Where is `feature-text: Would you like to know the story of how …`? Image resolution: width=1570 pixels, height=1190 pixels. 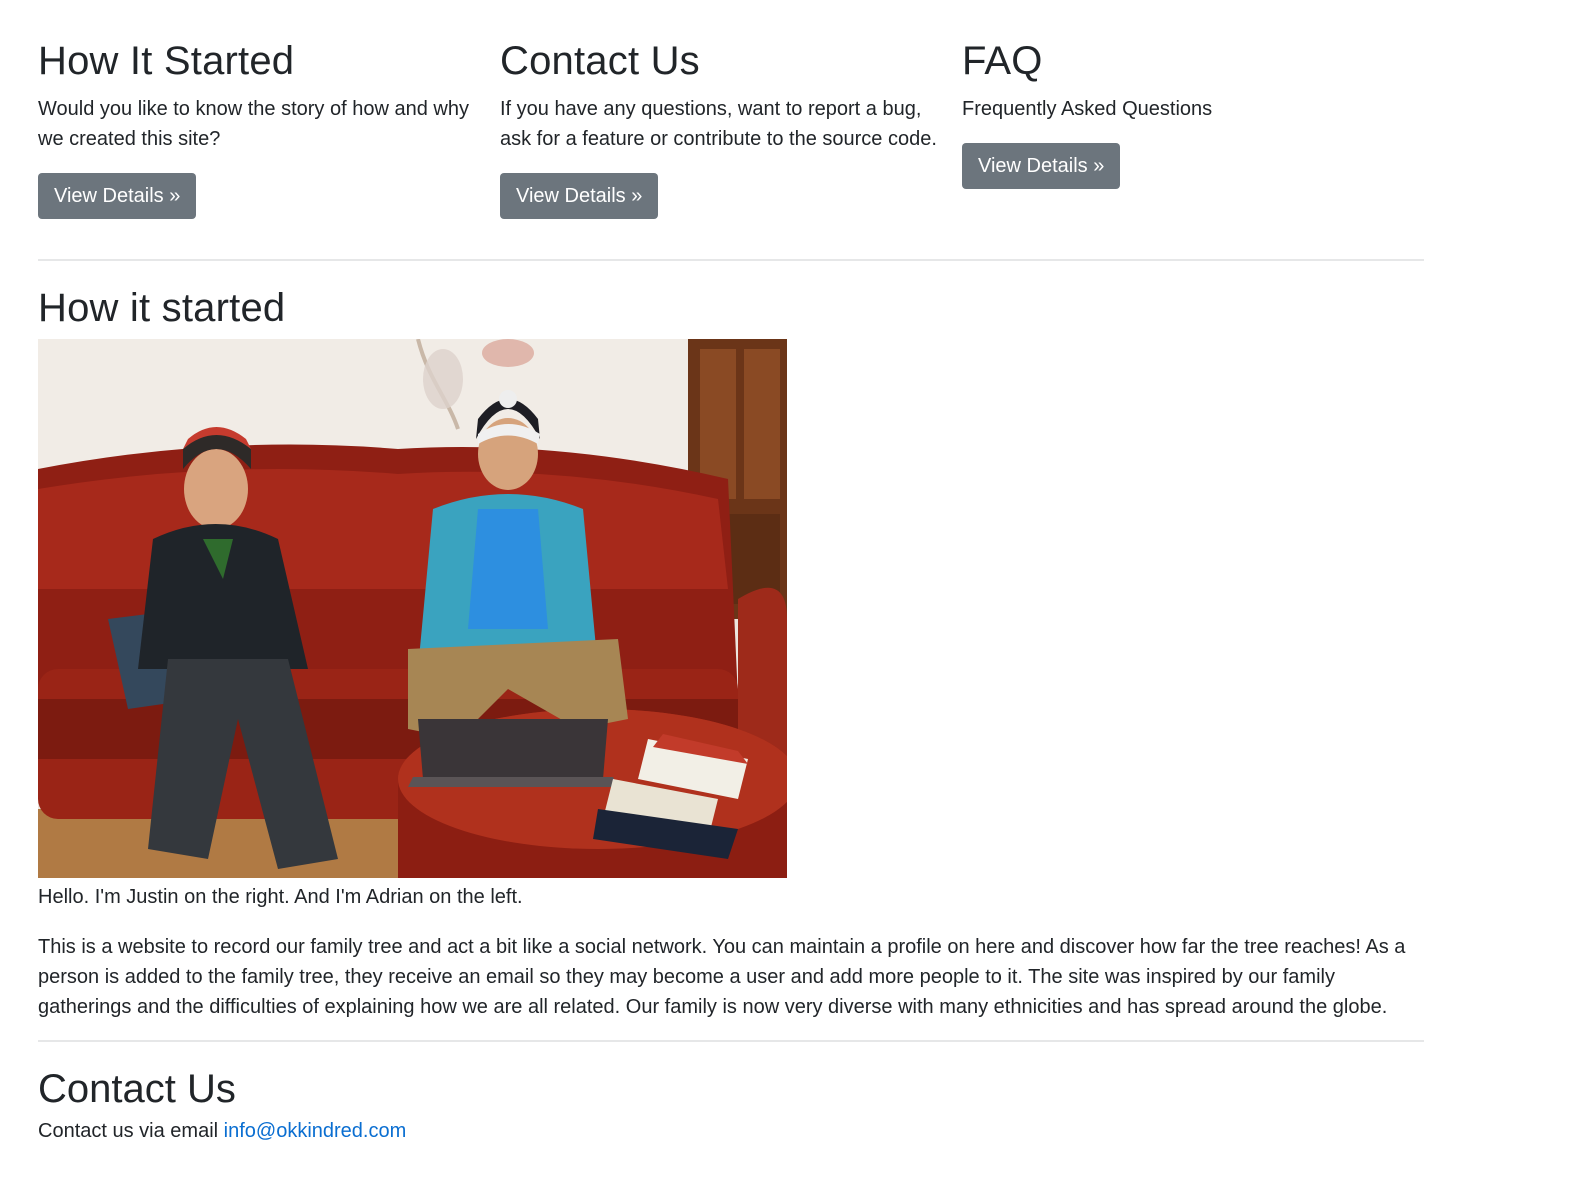 feature-text: Would you like to know the story of how … is located at coordinates (253, 124).